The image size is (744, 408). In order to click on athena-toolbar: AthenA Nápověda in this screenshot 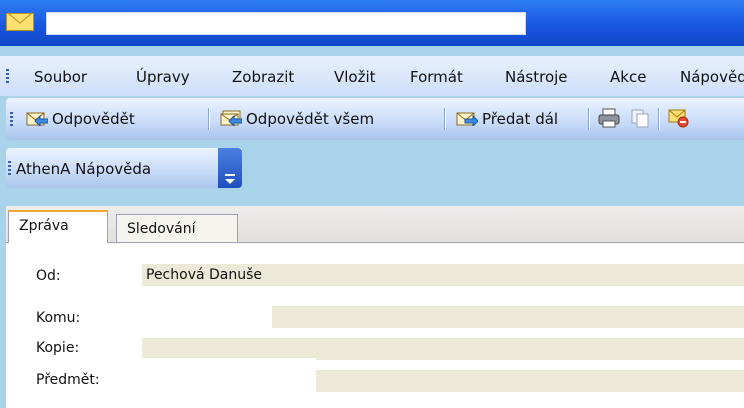, I will do `click(124, 168)`.